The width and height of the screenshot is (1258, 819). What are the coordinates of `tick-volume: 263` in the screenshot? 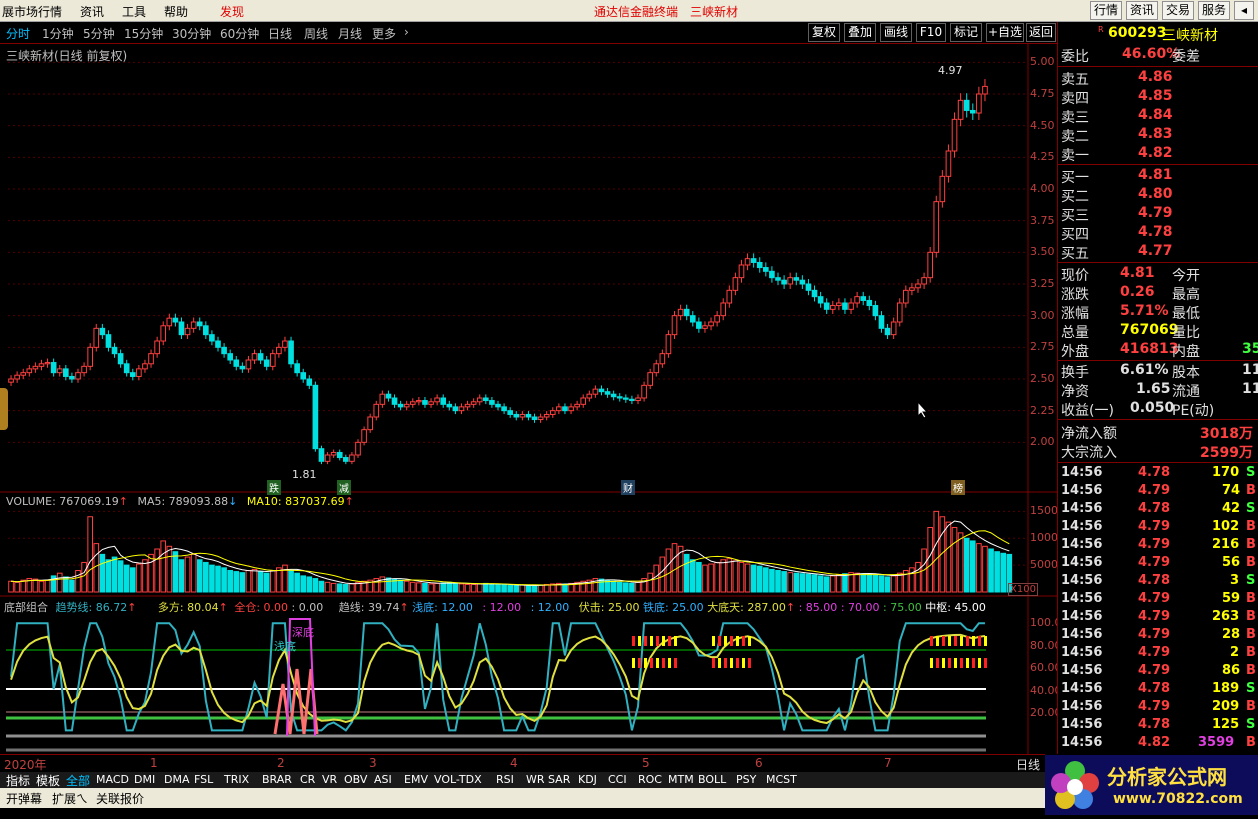 It's located at (1226, 616).